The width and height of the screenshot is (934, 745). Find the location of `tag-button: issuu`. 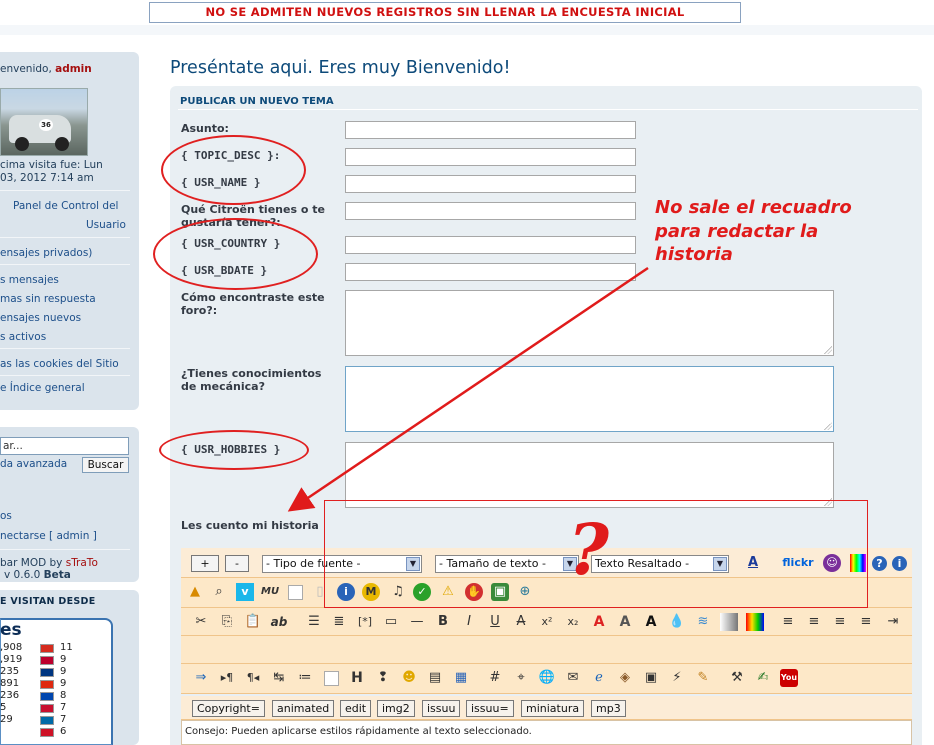

tag-button: issuu is located at coordinates (441, 708).